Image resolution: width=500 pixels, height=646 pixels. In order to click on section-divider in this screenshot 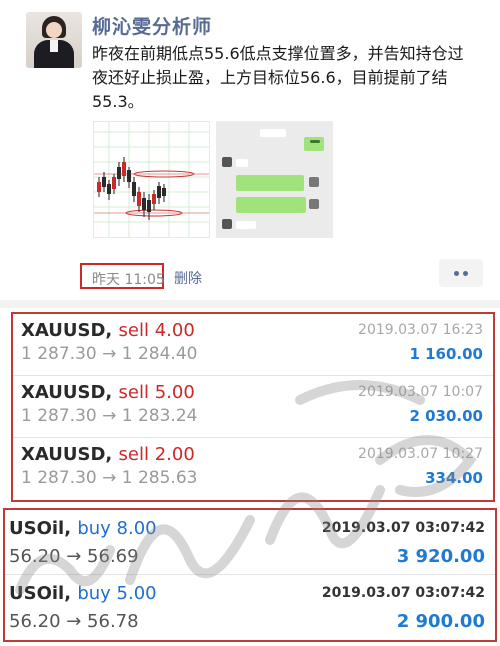, I will do `click(250, 304)`.